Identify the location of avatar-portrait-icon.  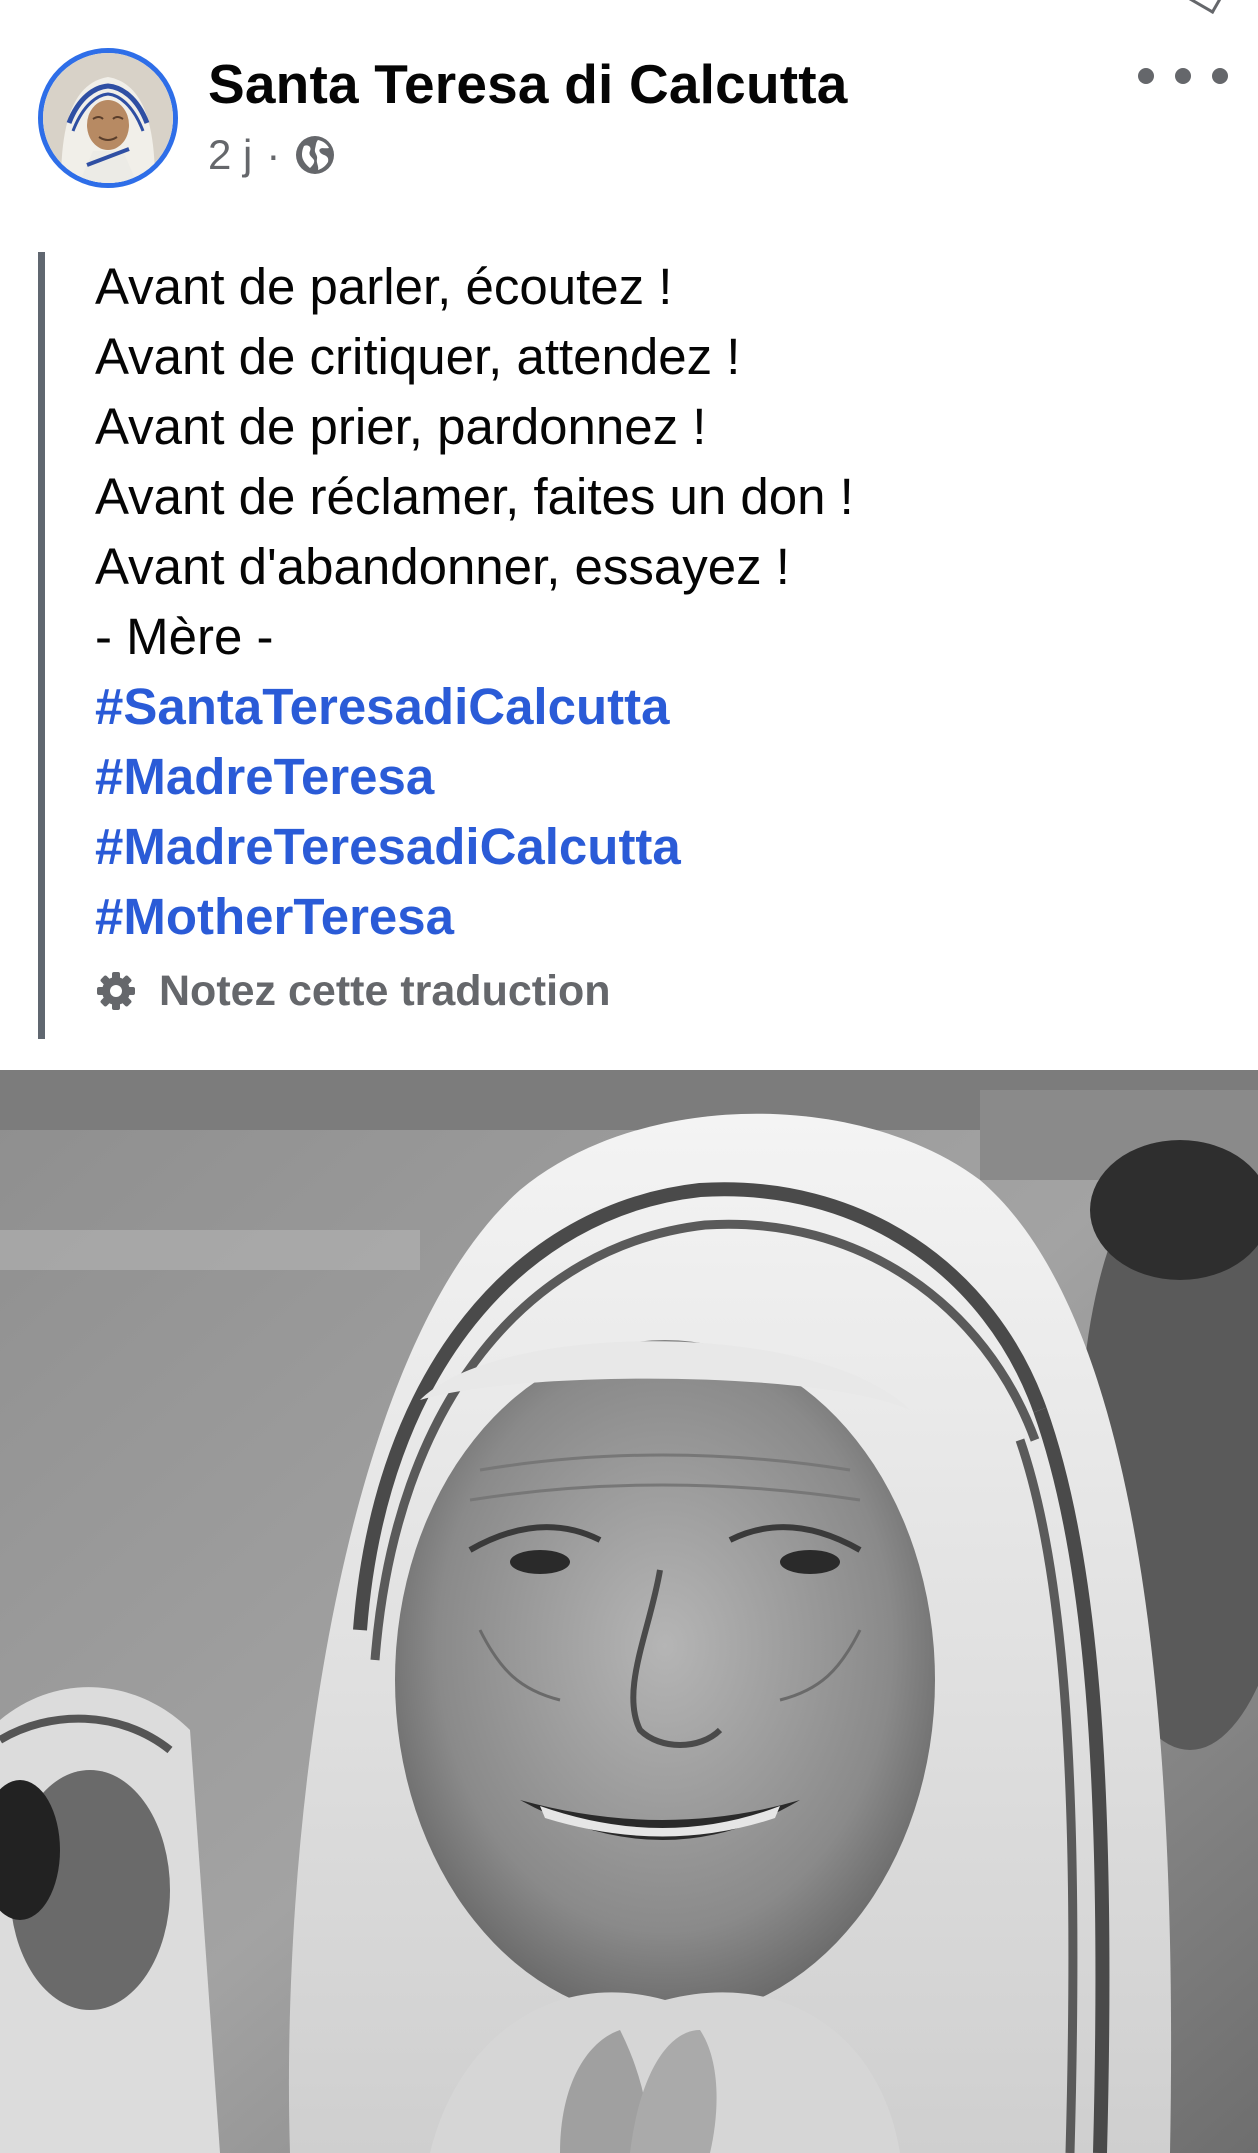
(108, 118).